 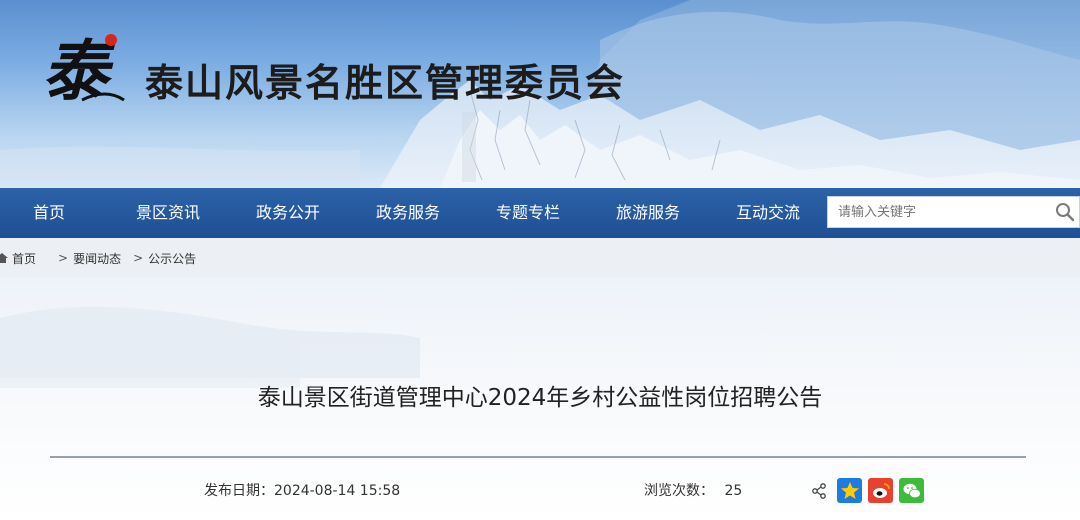 What do you see at coordinates (469, 147) in the screenshot?
I see `stone-inscription` at bounding box center [469, 147].